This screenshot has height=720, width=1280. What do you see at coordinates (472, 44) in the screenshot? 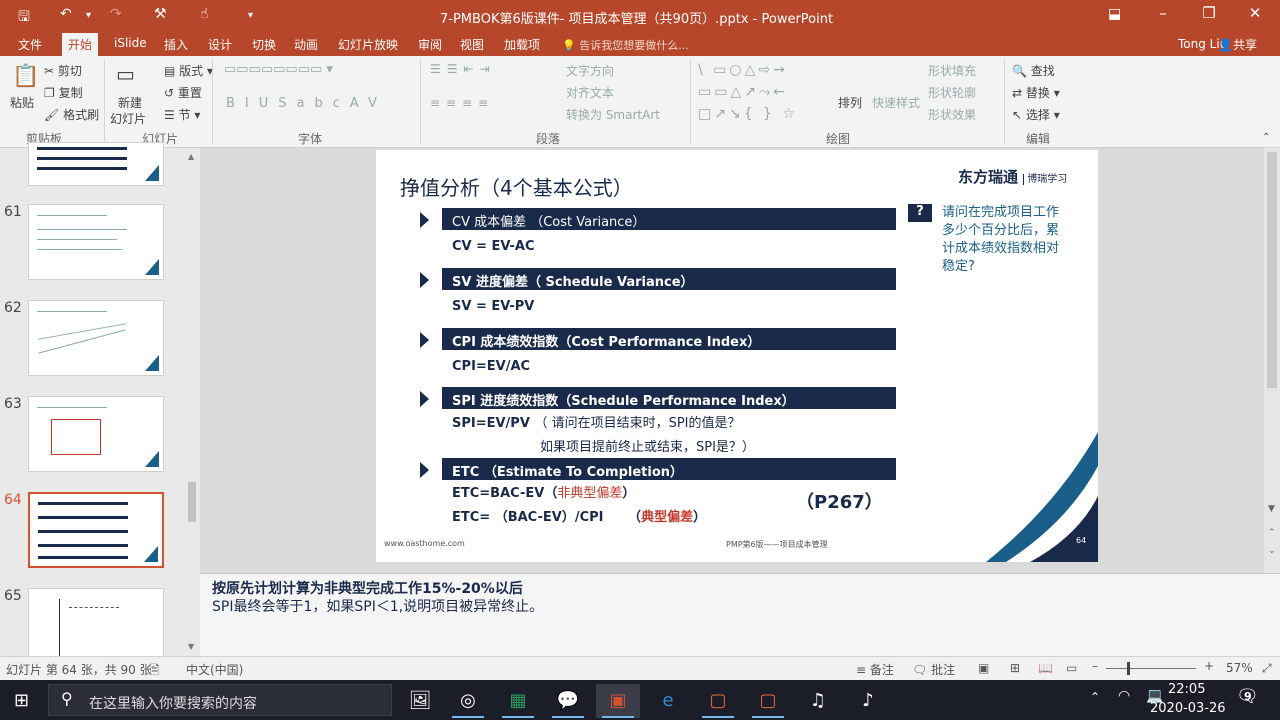
I see `tab-view: 视图` at bounding box center [472, 44].